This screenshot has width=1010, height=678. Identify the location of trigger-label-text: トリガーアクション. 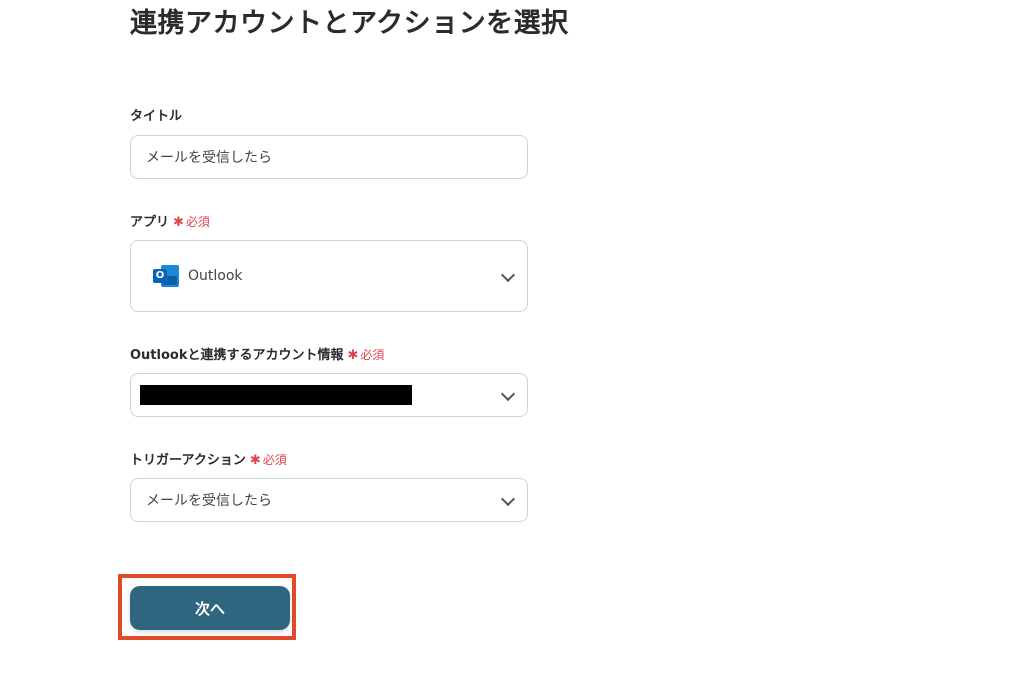
(188, 460).